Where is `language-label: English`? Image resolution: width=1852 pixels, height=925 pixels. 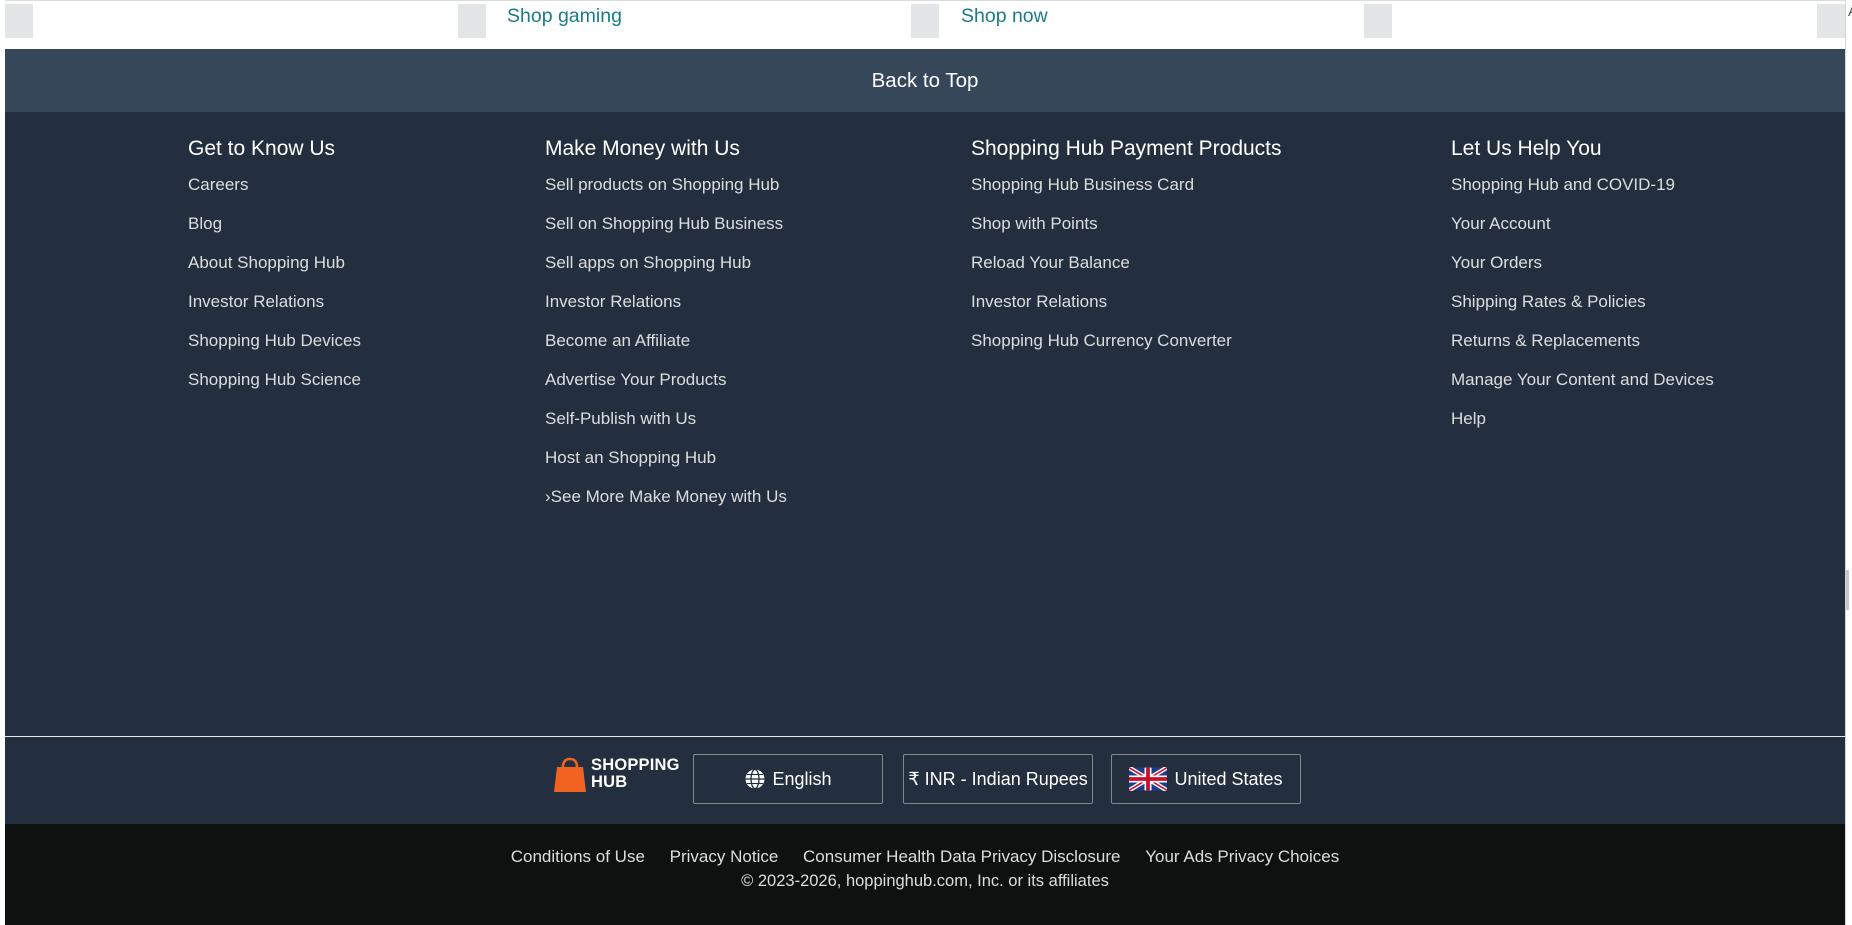 language-label: English is located at coordinates (802, 778).